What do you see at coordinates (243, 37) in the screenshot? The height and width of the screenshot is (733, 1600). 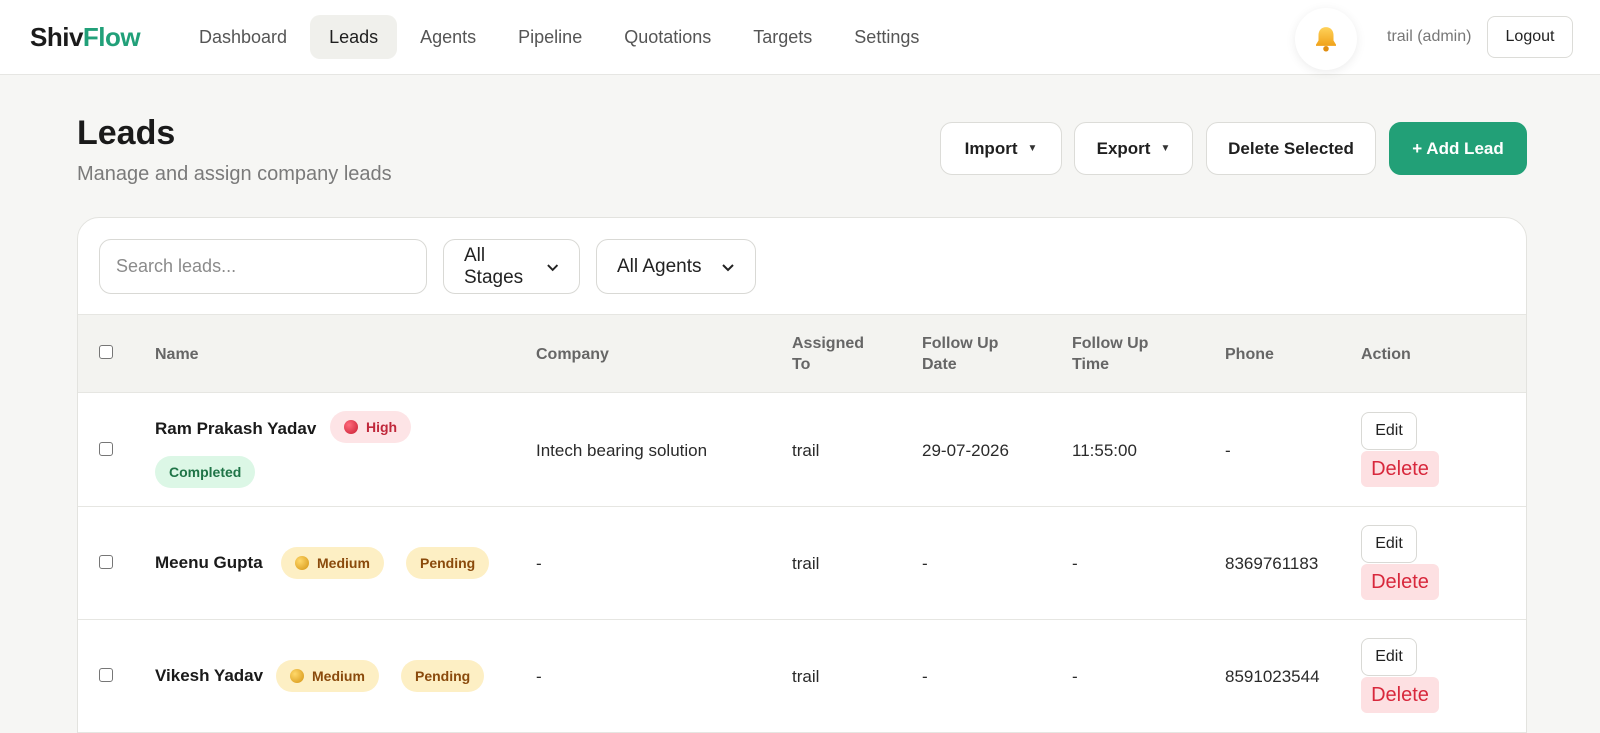 I see `nav-dashboard: Dashboard` at bounding box center [243, 37].